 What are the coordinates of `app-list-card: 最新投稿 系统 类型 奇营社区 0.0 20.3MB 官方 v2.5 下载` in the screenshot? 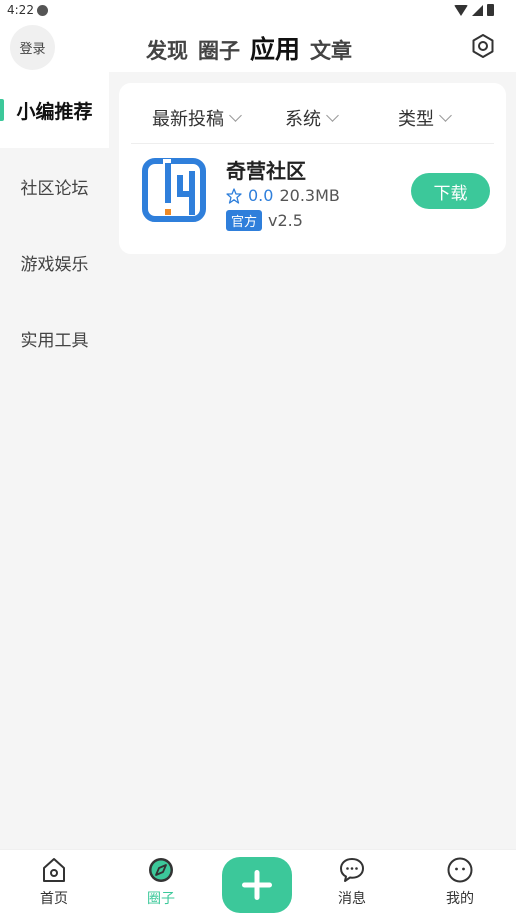 It's located at (312, 168).